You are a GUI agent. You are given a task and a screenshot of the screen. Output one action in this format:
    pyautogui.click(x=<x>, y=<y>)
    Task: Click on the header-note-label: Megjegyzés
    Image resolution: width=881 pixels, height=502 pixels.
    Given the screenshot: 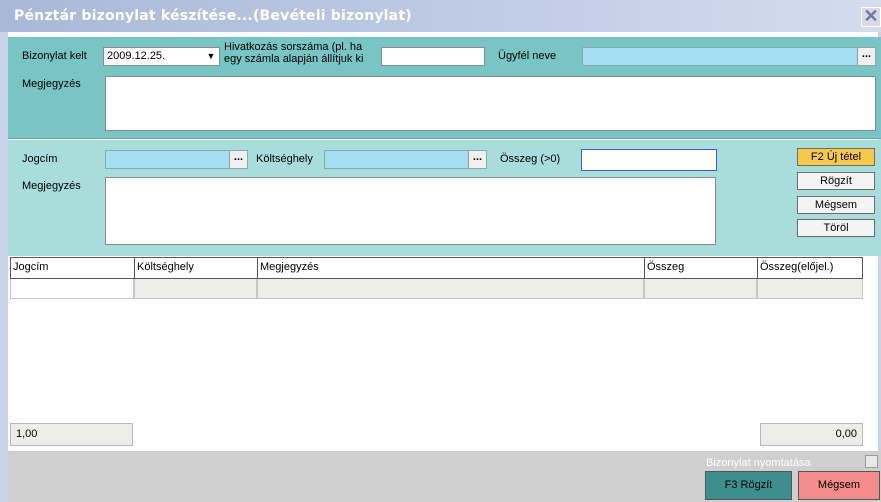 What is the action you would take?
    pyautogui.click(x=51, y=84)
    